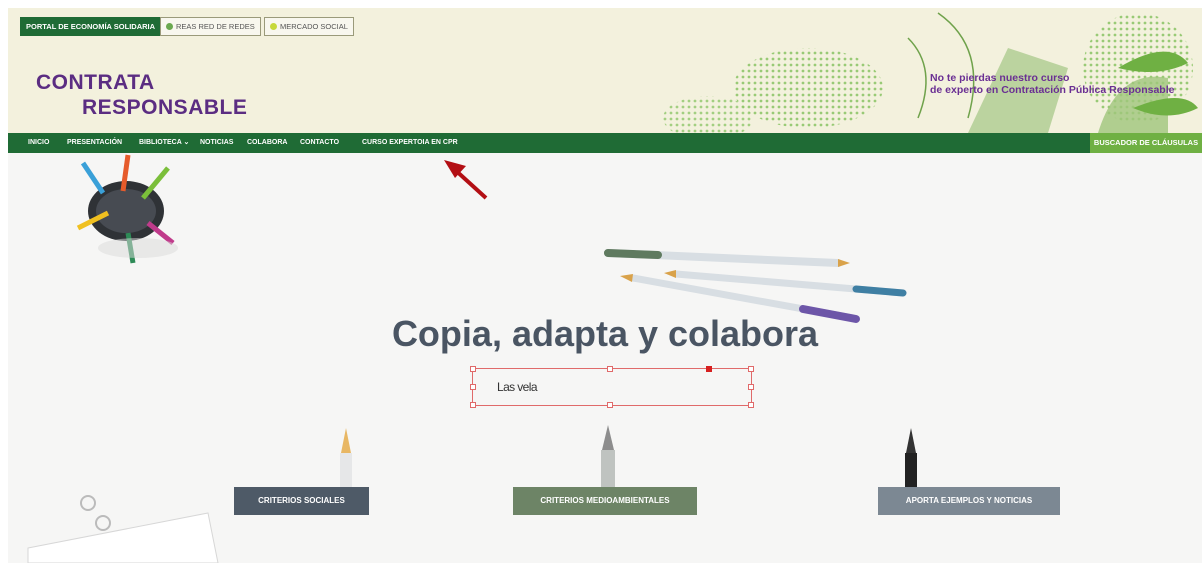 The width and height of the screenshot is (1202, 563). What do you see at coordinates (911, 460) in the screenshot?
I see `pen-icon-news` at bounding box center [911, 460].